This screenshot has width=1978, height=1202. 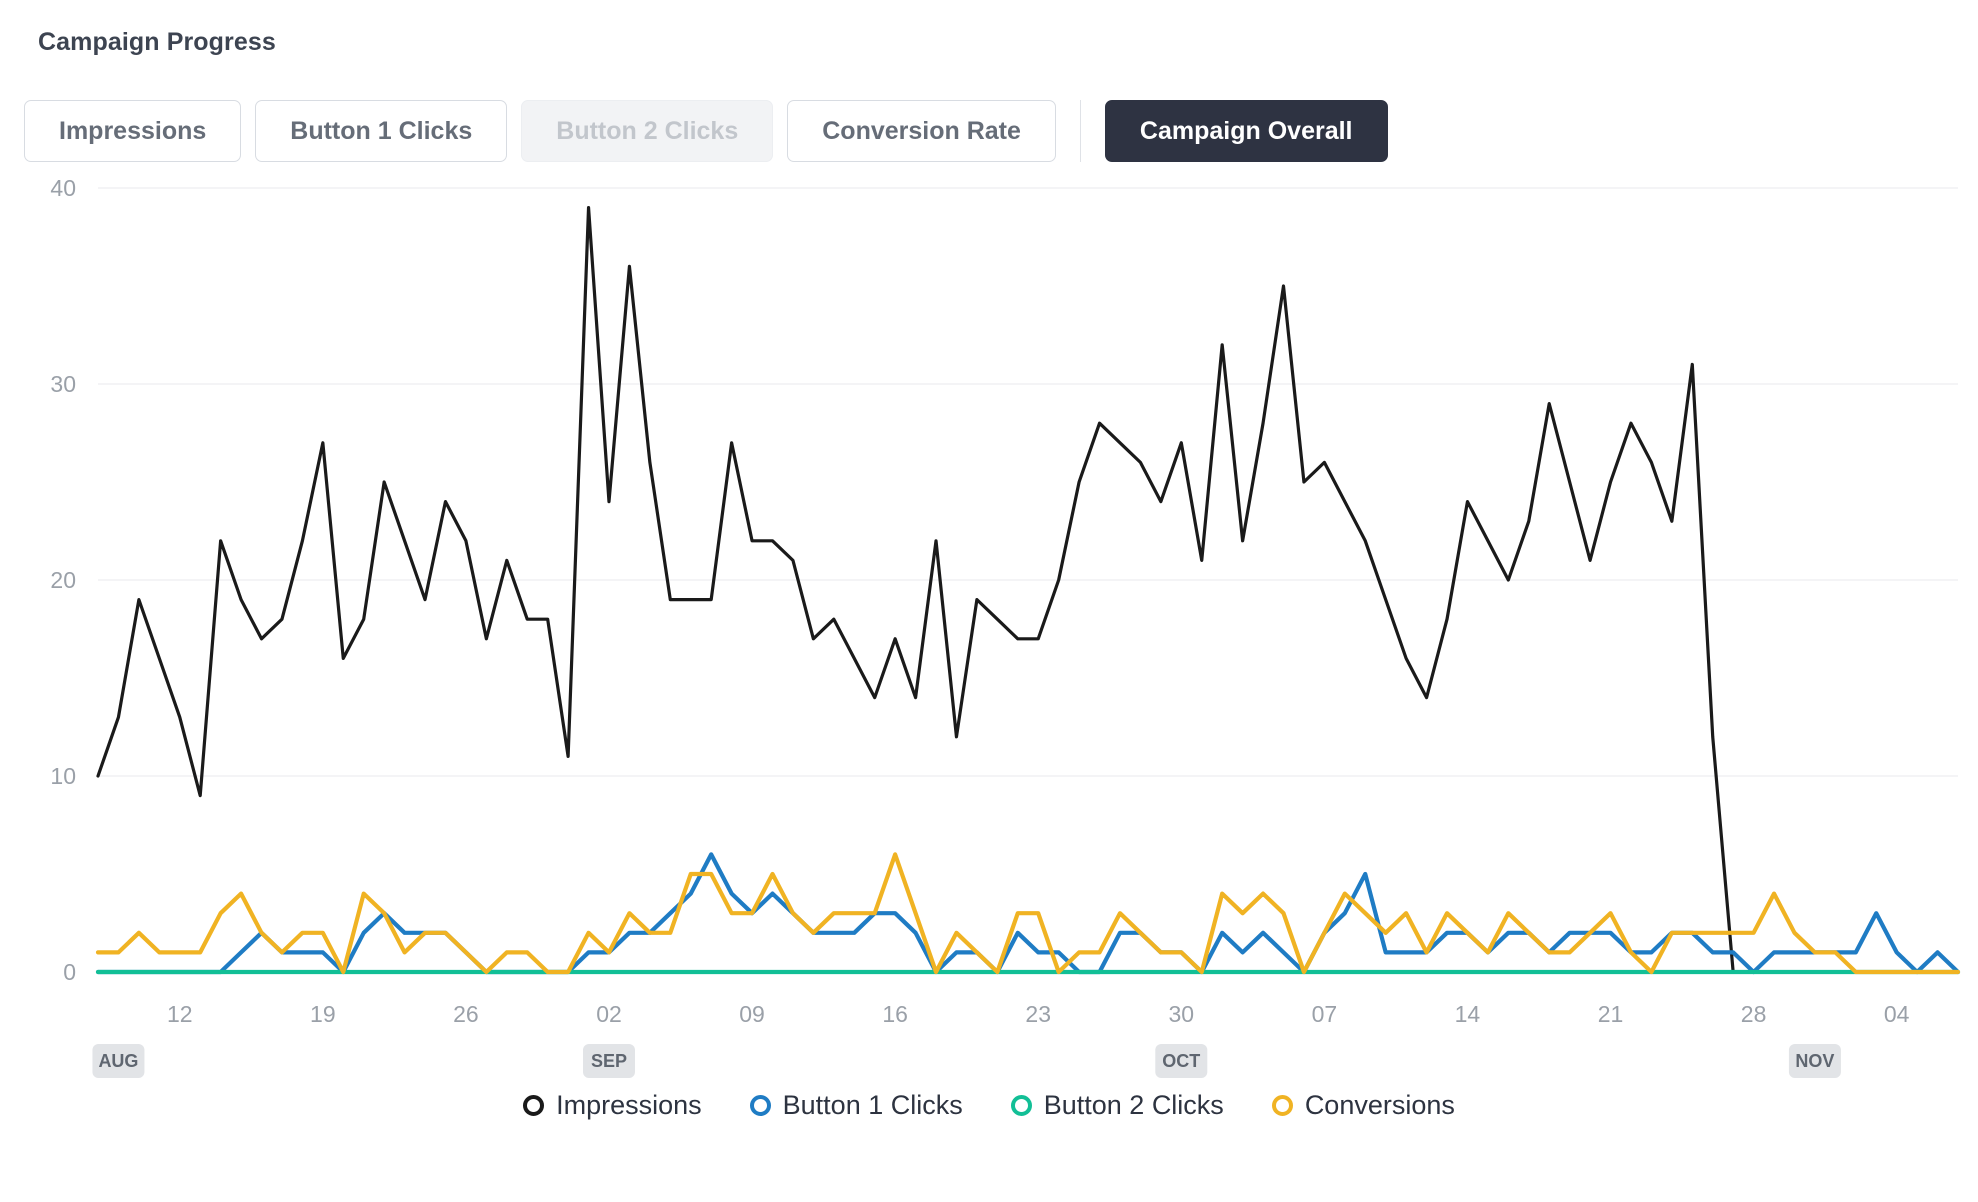 What do you see at coordinates (63, 776) in the screenshot?
I see `y-axis-tick-label: 10` at bounding box center [63, 776].